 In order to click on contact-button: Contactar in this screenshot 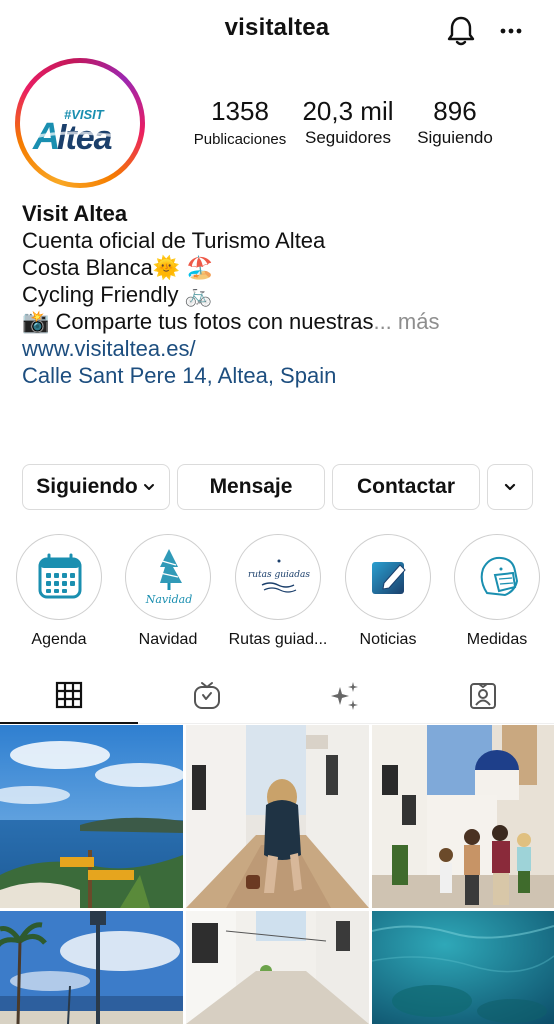, I will do `click(406, 487)`.